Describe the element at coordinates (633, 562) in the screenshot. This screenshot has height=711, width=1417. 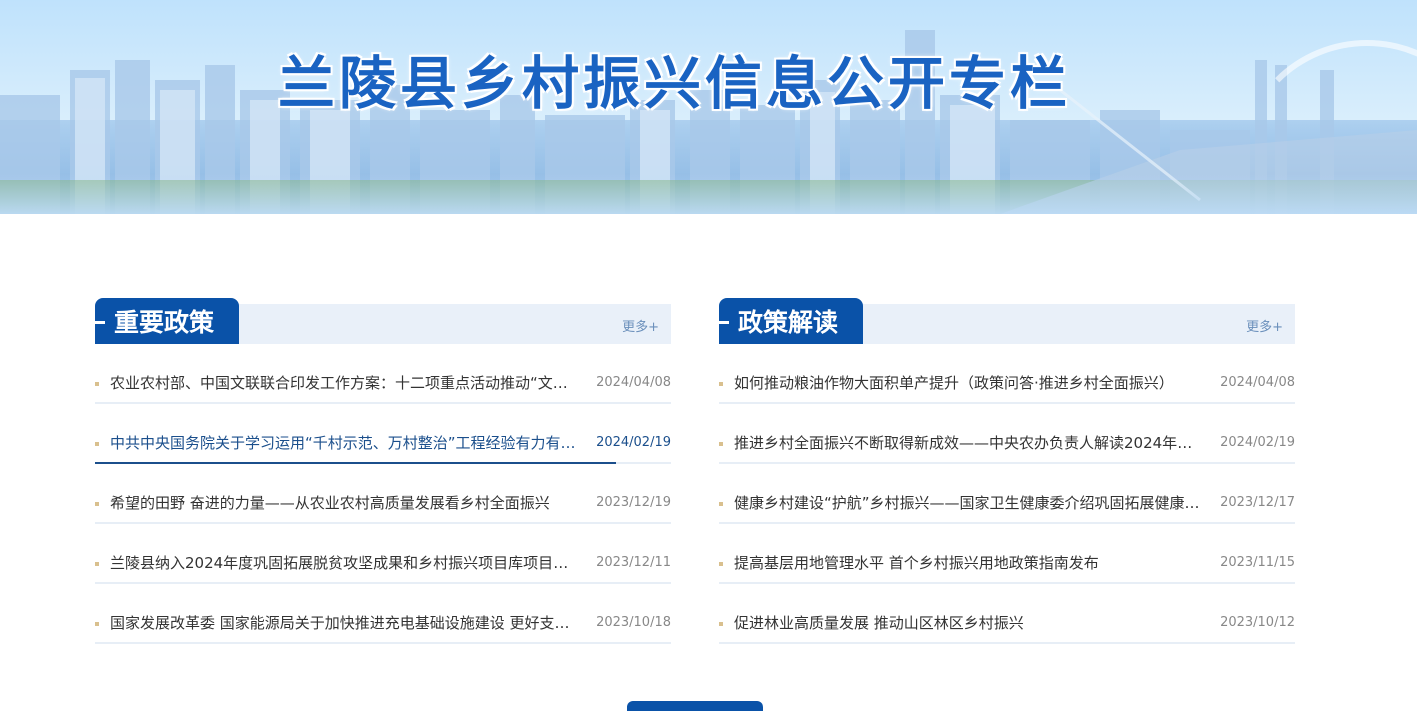
I see `news-date: 2023/12/11` at that location.